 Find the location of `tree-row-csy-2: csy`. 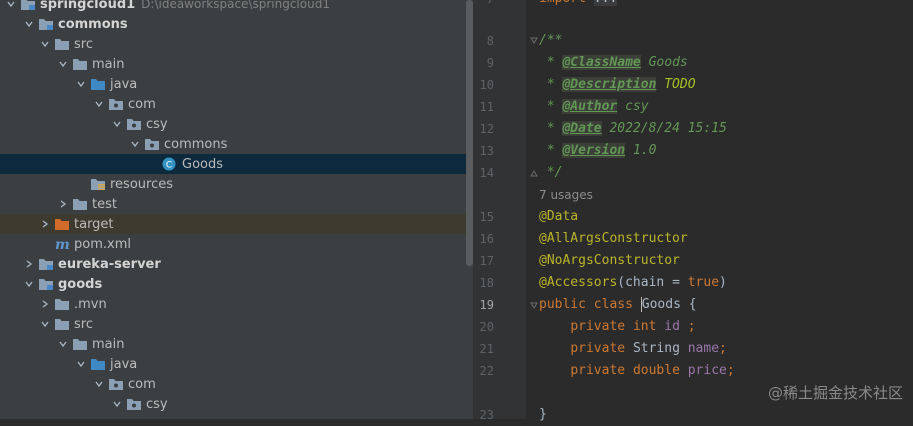

tree-row-csy-2: csy is located at coordinates (236, 404).